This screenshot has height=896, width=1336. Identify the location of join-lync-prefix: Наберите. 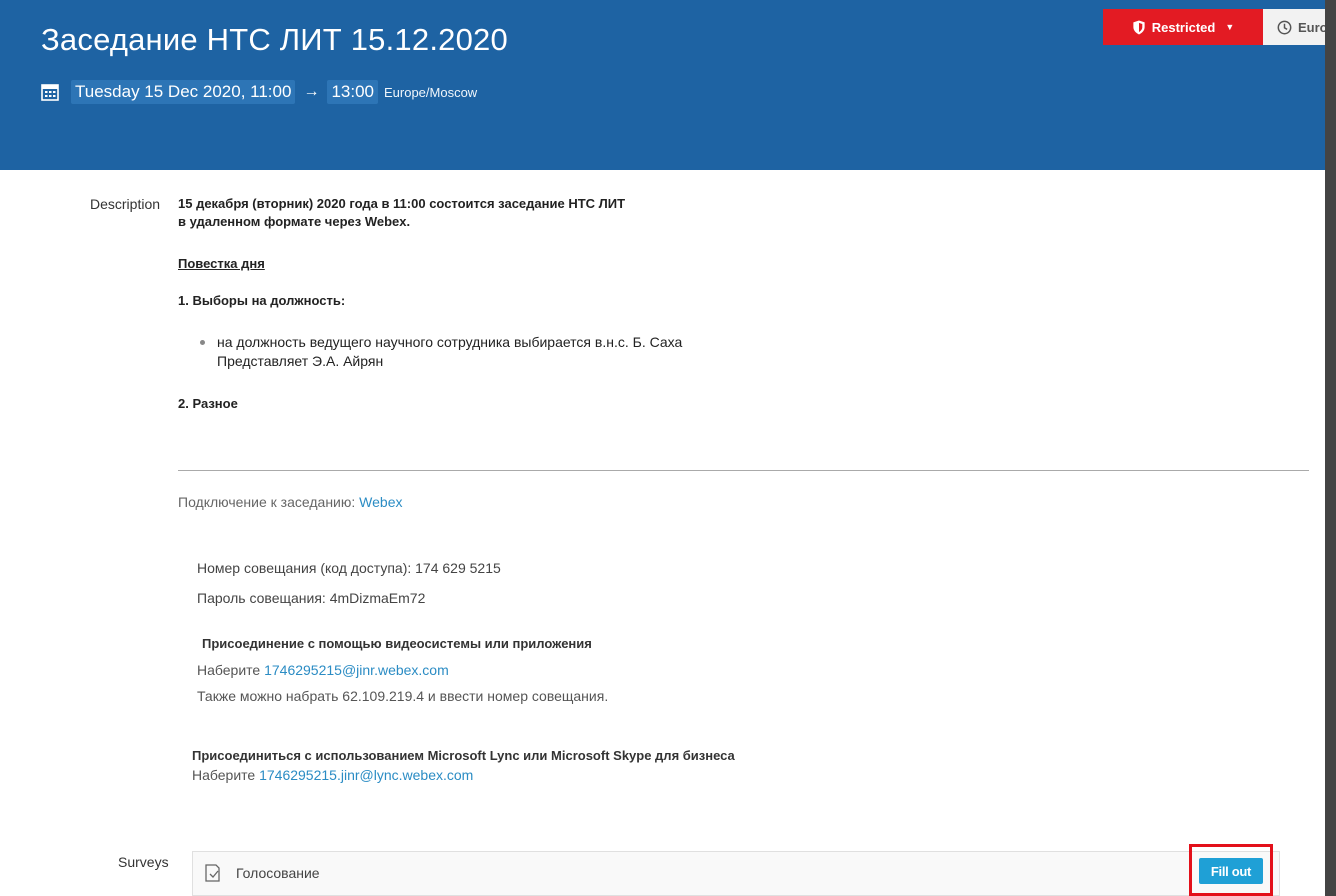
(226, 775).